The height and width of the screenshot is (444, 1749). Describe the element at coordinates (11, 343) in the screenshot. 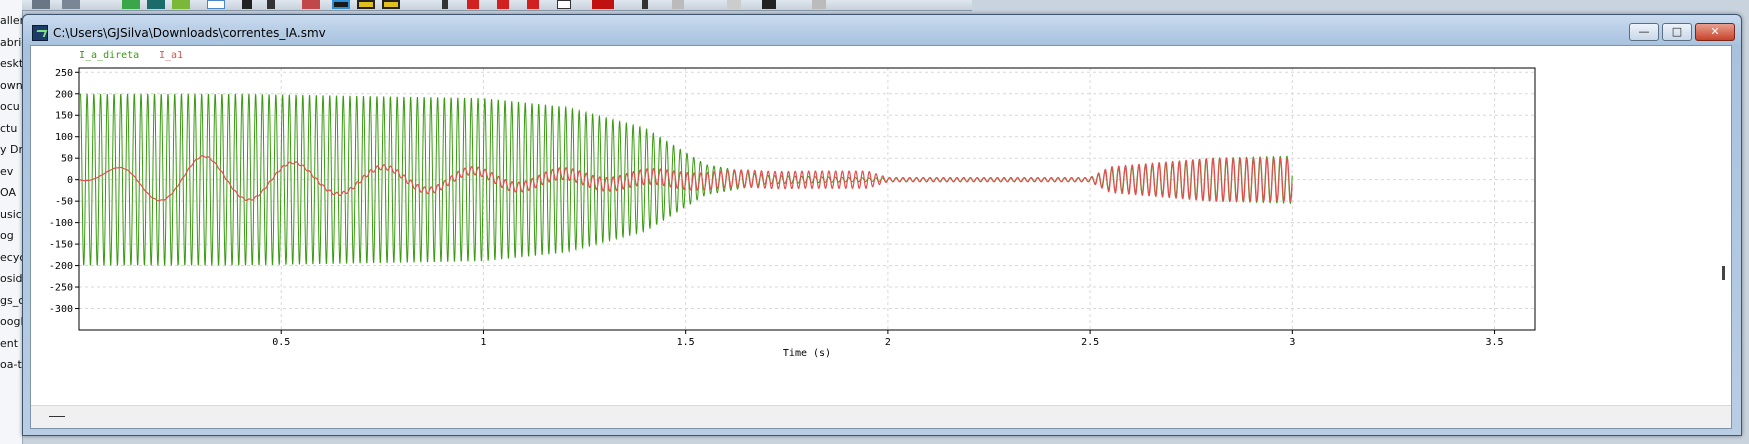

I see `desktop-item: ent` at that location.